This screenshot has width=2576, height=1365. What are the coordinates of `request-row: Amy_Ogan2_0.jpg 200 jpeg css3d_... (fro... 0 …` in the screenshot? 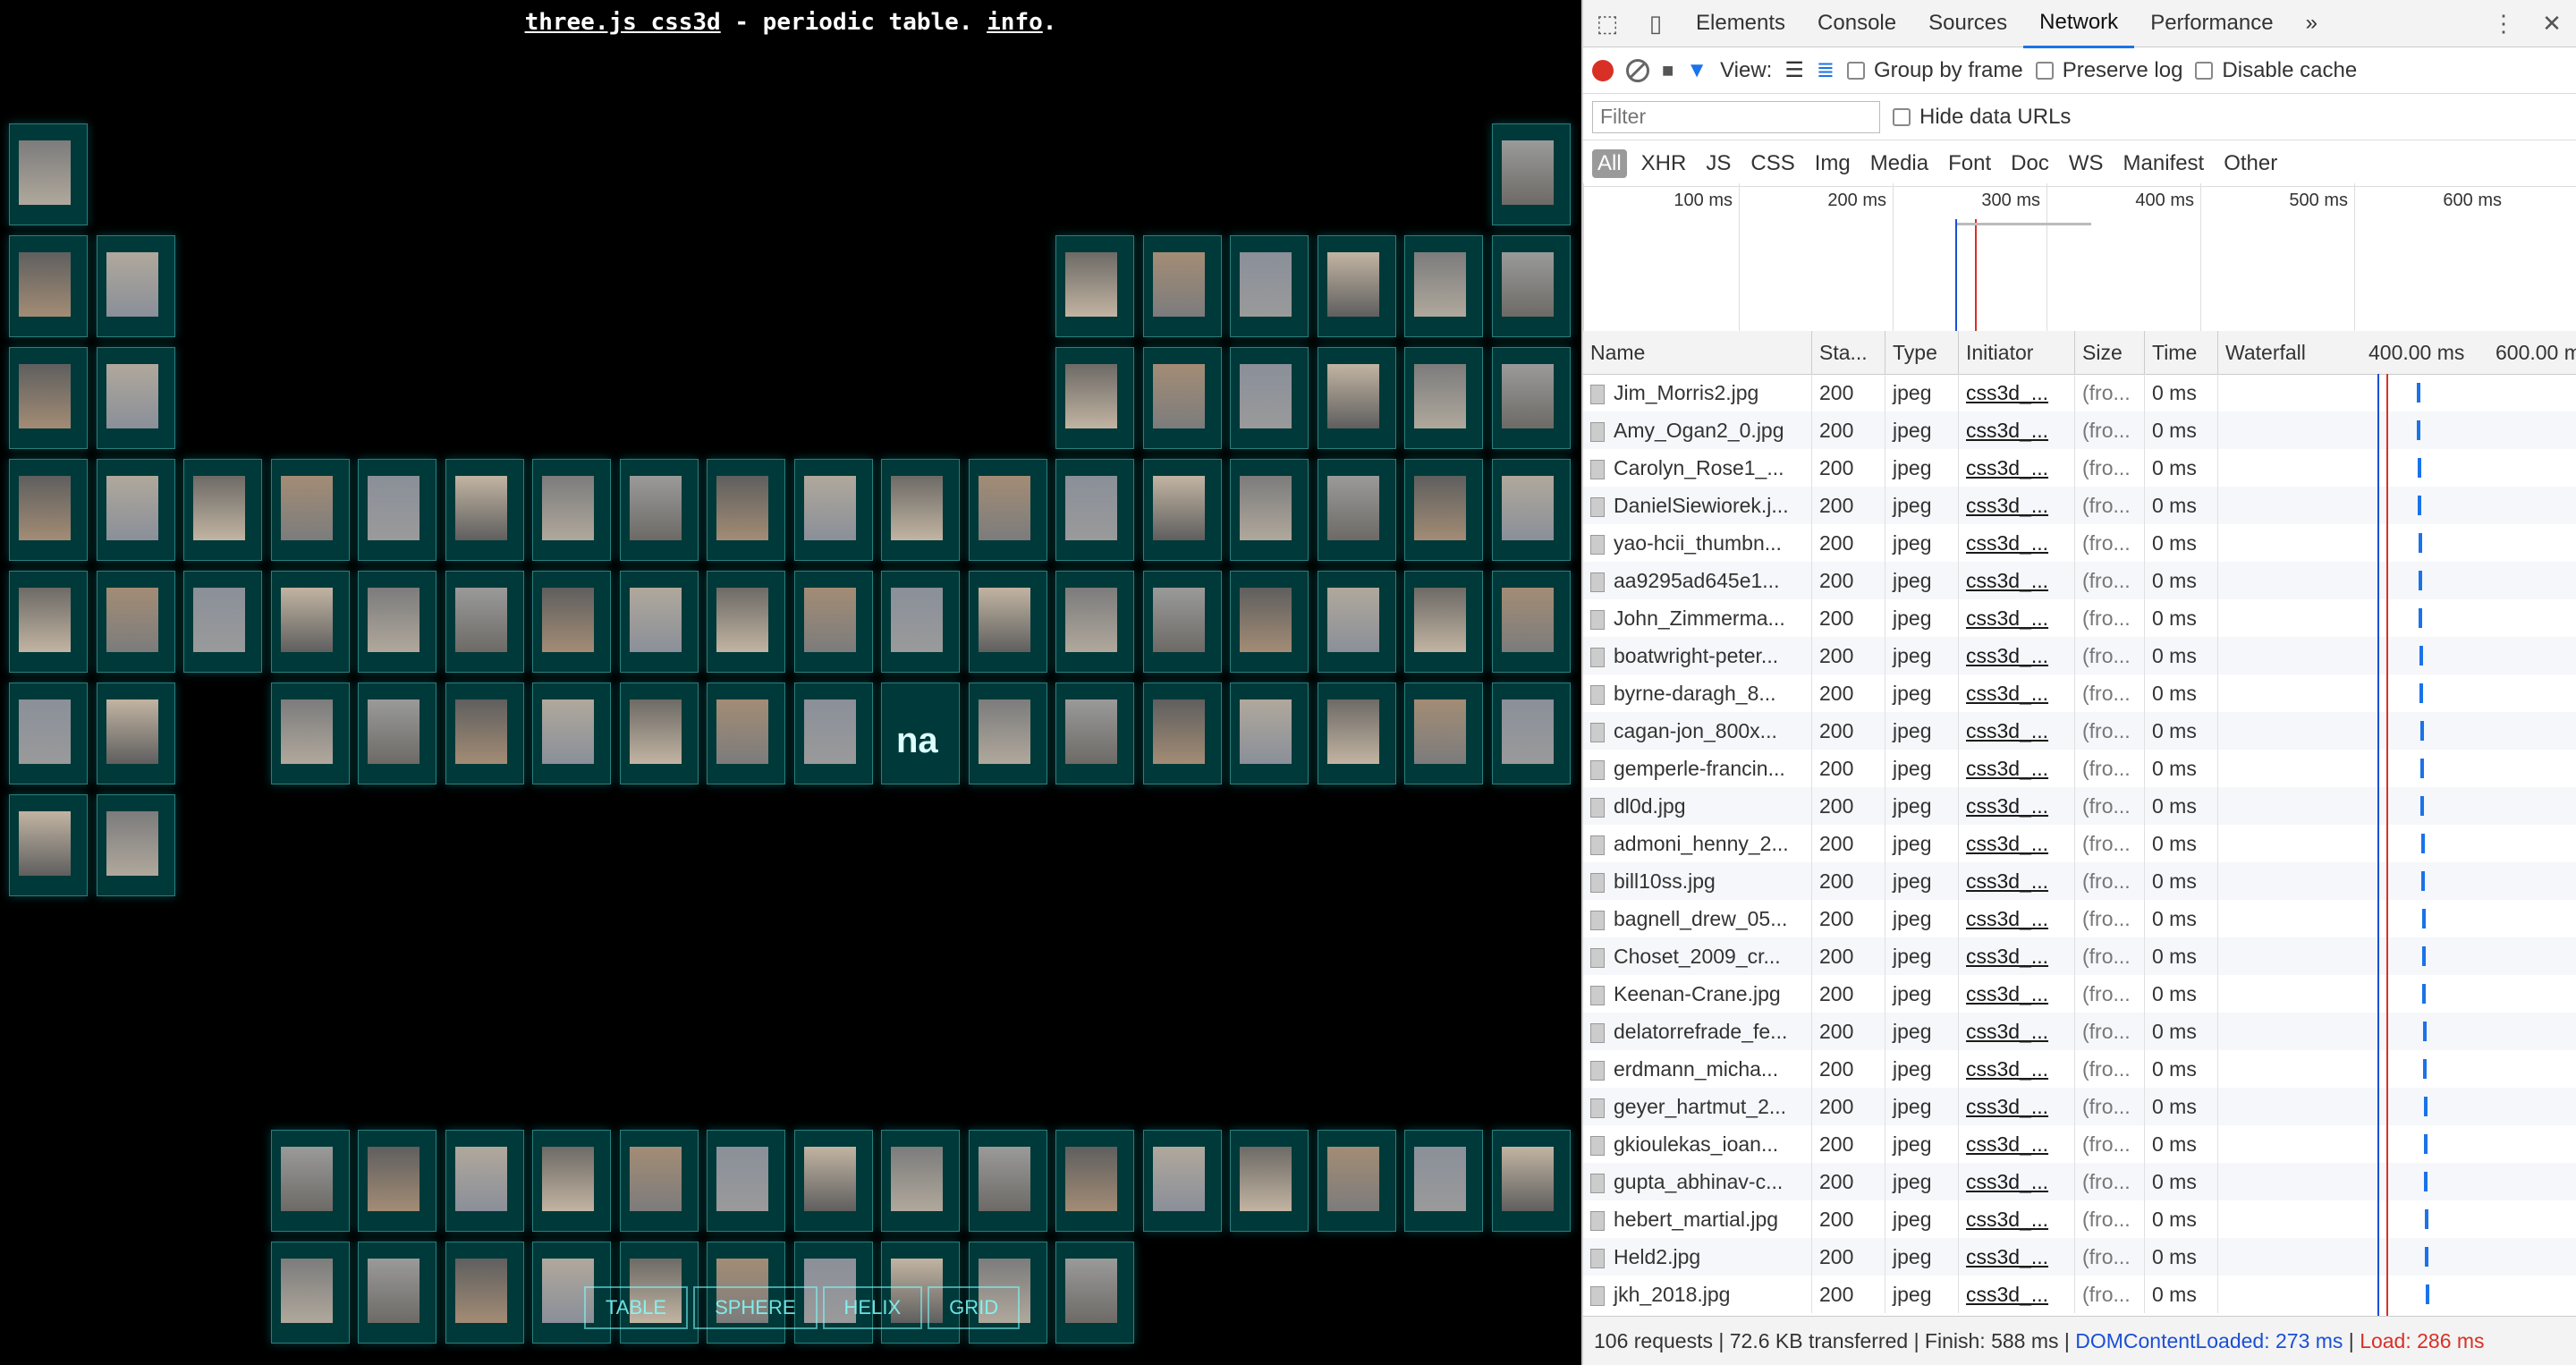 It's located at (2079, 430).